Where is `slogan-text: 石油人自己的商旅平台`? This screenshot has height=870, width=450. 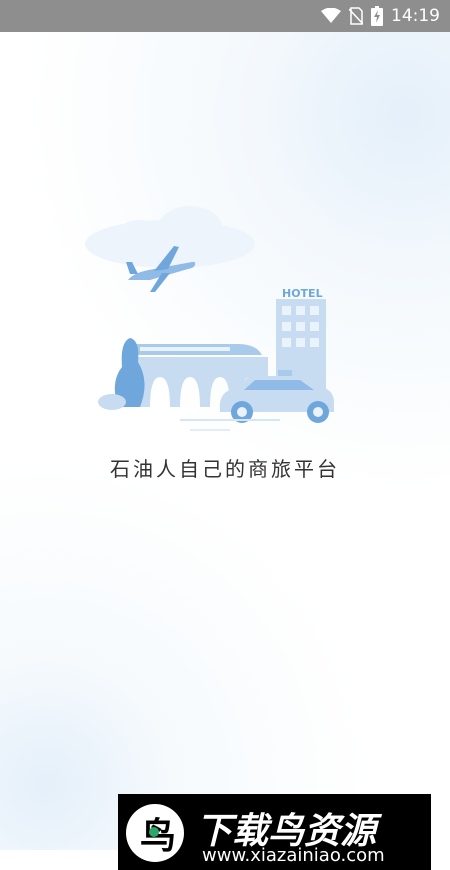
slogan-text: 石油人自己的商旅平台 is located at coordinates (225, 469).